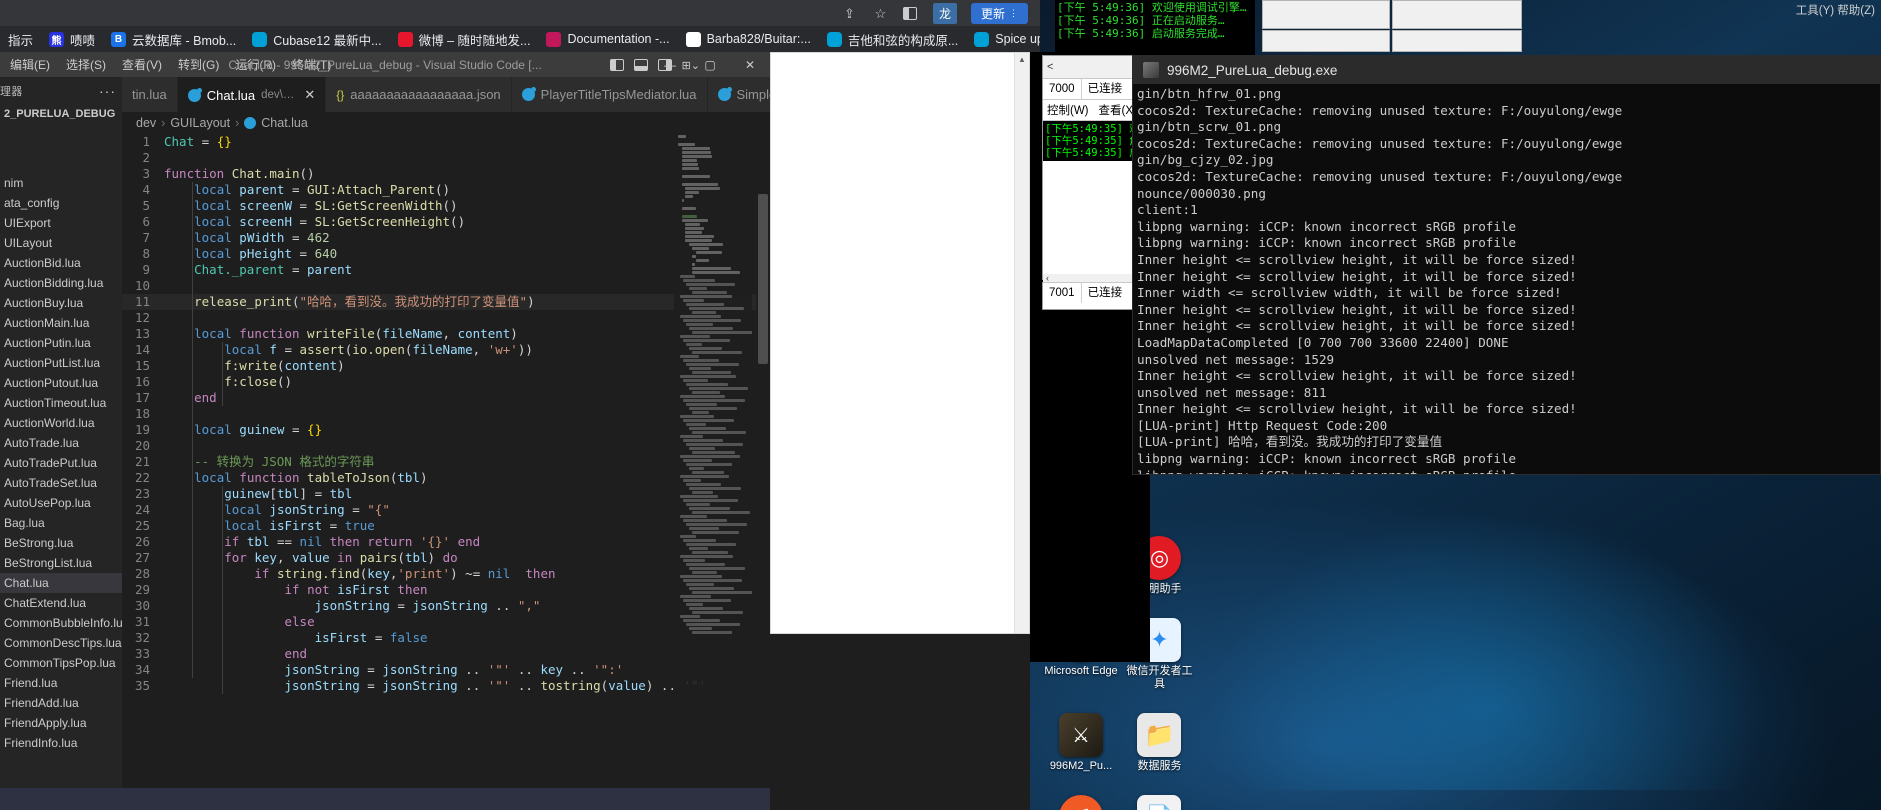 This screenshot has height=810, width=1881. What do you see at coordinates (61, 423) in the screenshot?
I see `explorer-file-item: AuctionWorld.lua` at bounding box center [61, 423].